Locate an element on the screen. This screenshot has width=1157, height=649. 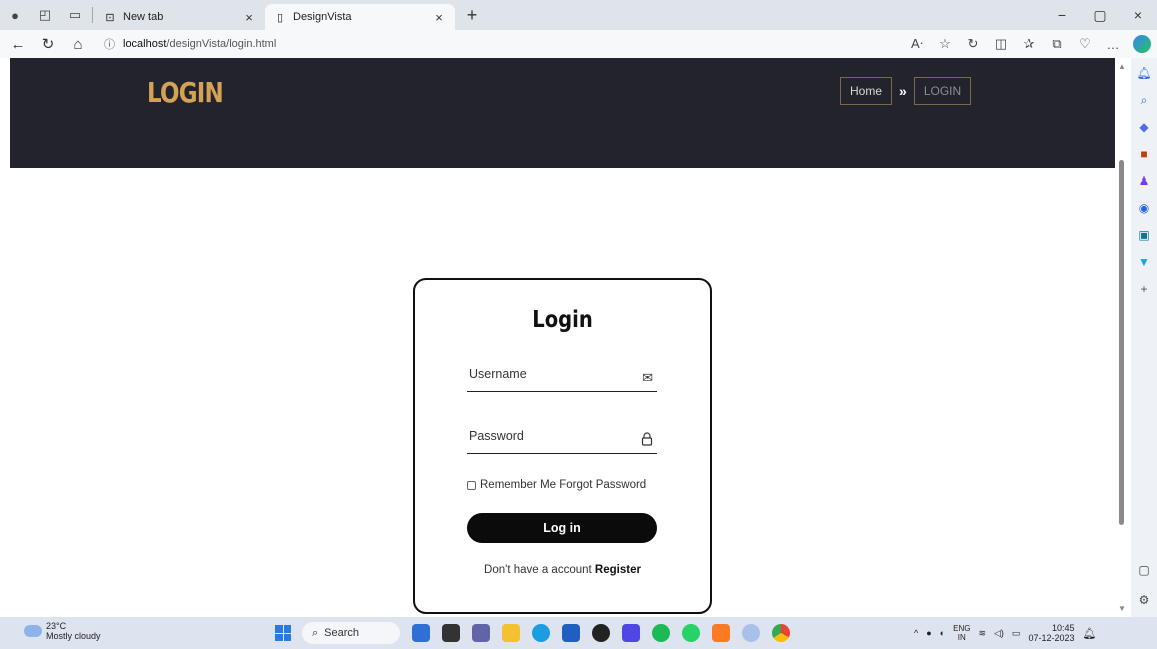
remember-me-label: Remember Me is located at coordinates (518, 485).